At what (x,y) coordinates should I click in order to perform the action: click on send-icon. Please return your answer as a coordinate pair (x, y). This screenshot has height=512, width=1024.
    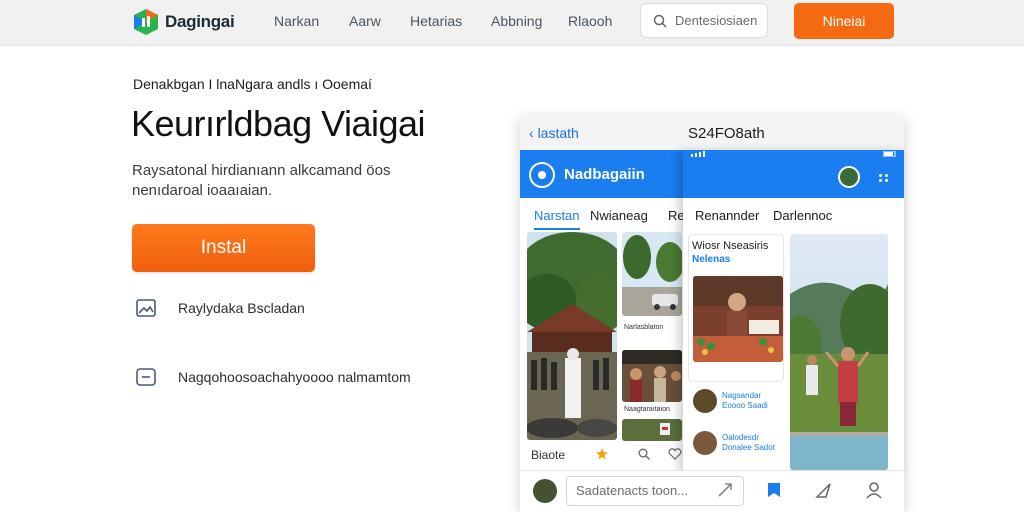
    Looking at the image, I should click on (824, 490).